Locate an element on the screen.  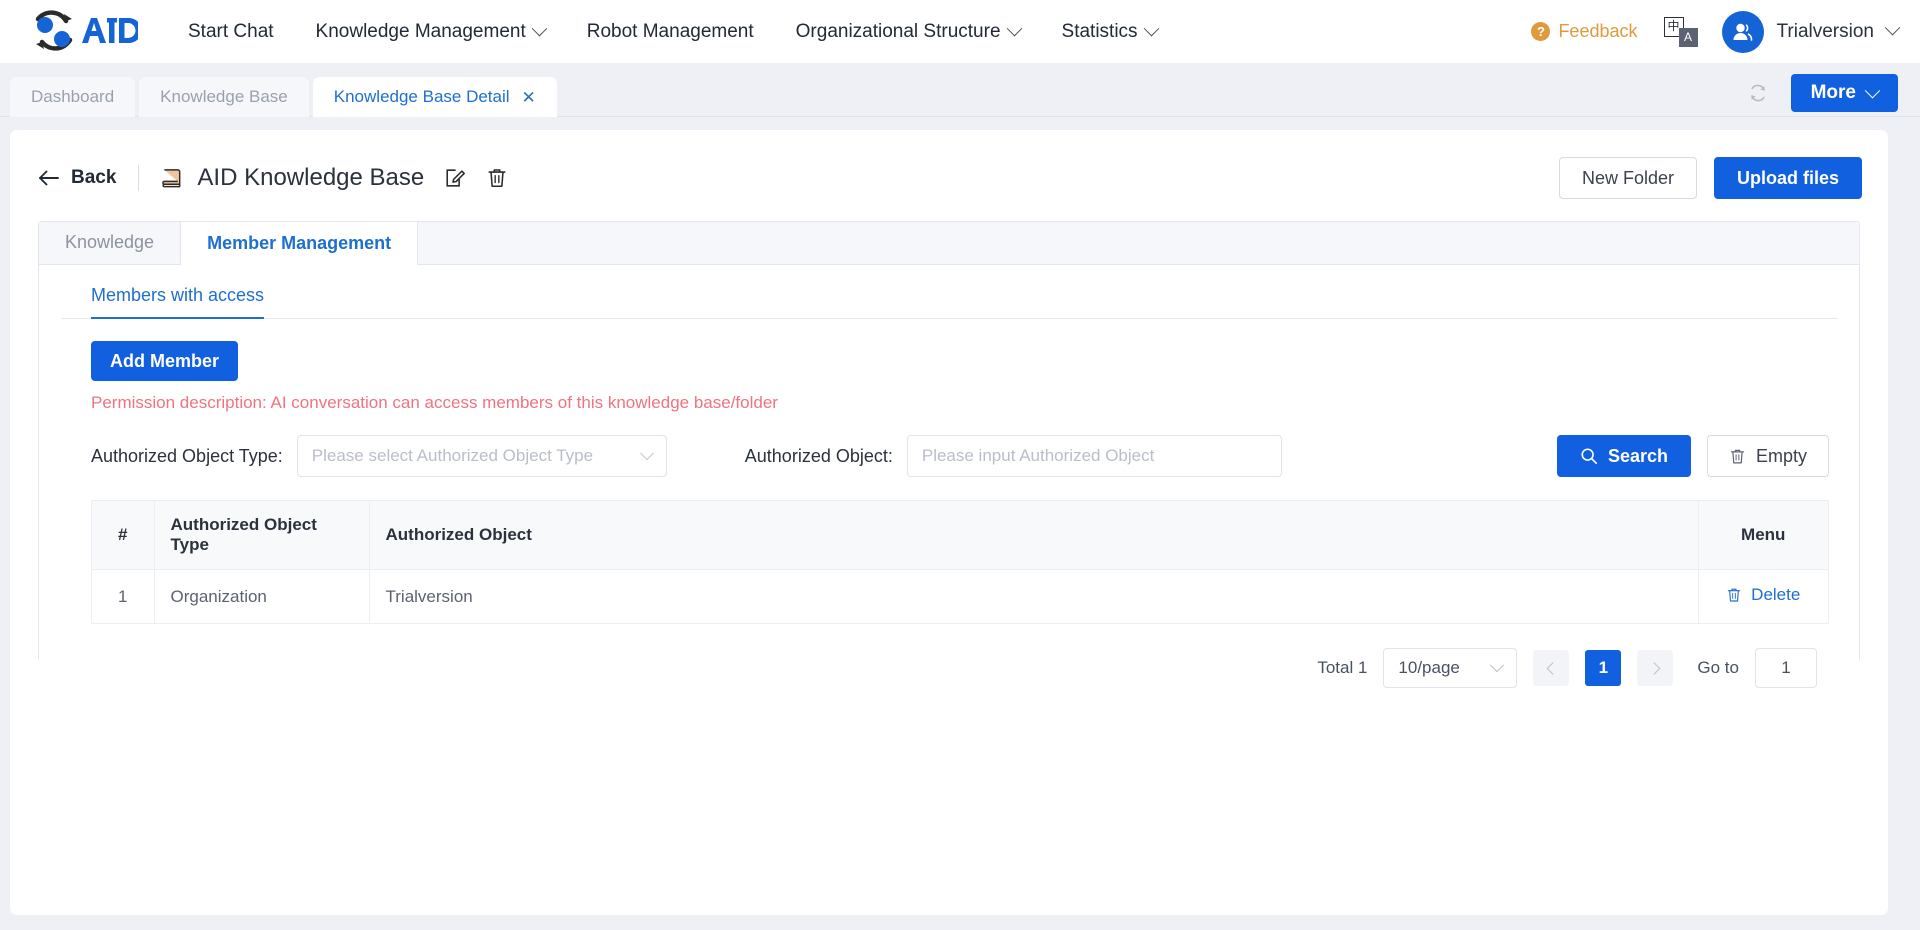
nav-knowledge-management: Knowledge Management is located at coordinates (430, 32).